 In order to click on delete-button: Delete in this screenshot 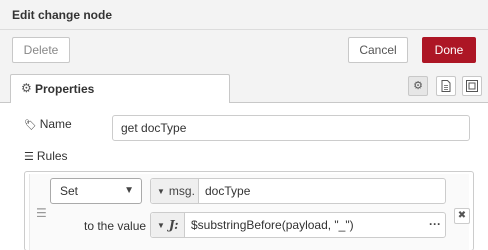, I will do `click(41, 50)`.